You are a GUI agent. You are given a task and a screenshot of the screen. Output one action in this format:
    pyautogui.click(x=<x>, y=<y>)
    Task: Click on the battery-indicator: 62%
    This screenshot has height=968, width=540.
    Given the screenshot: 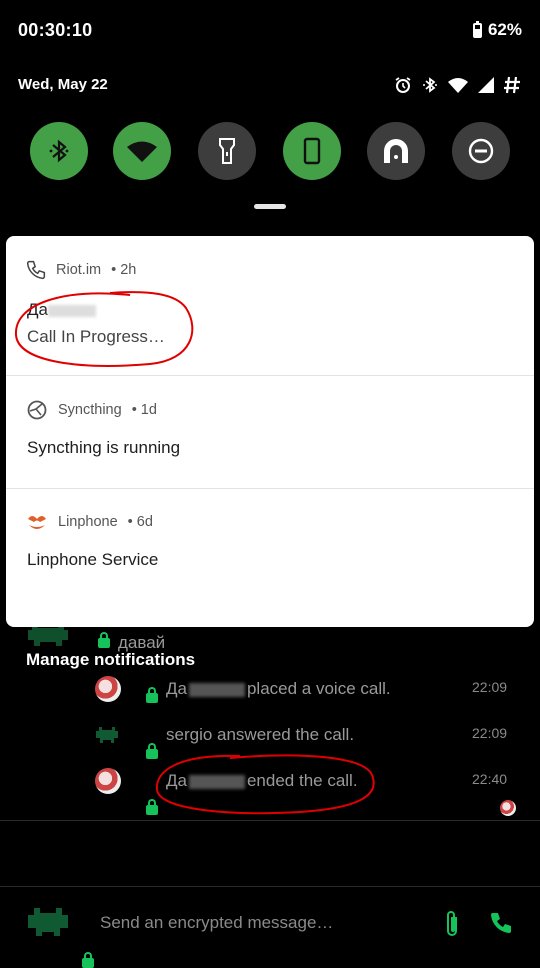 What is the action you would take?
    pyautogui.click(x=497, y=30)
    